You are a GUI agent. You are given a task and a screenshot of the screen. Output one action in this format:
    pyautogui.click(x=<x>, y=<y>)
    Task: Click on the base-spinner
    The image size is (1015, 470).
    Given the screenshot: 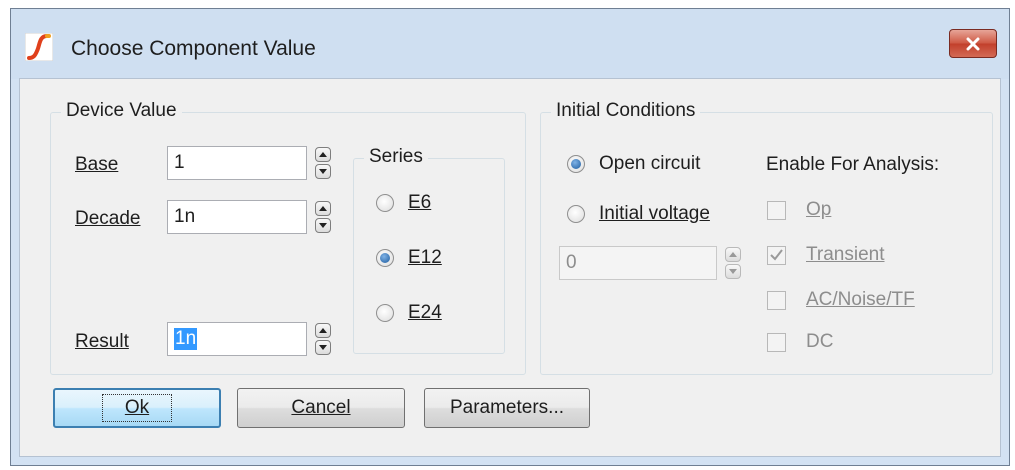 What is the action you would take?
    pyautogui.click(x=323, y=163)
    